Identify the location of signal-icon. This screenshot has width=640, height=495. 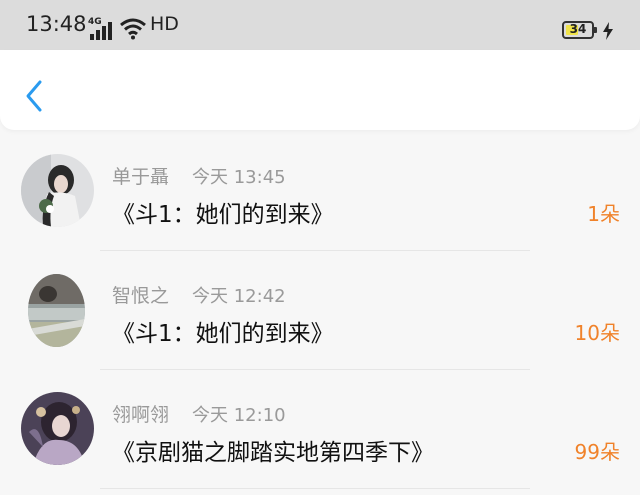
(103, 31).